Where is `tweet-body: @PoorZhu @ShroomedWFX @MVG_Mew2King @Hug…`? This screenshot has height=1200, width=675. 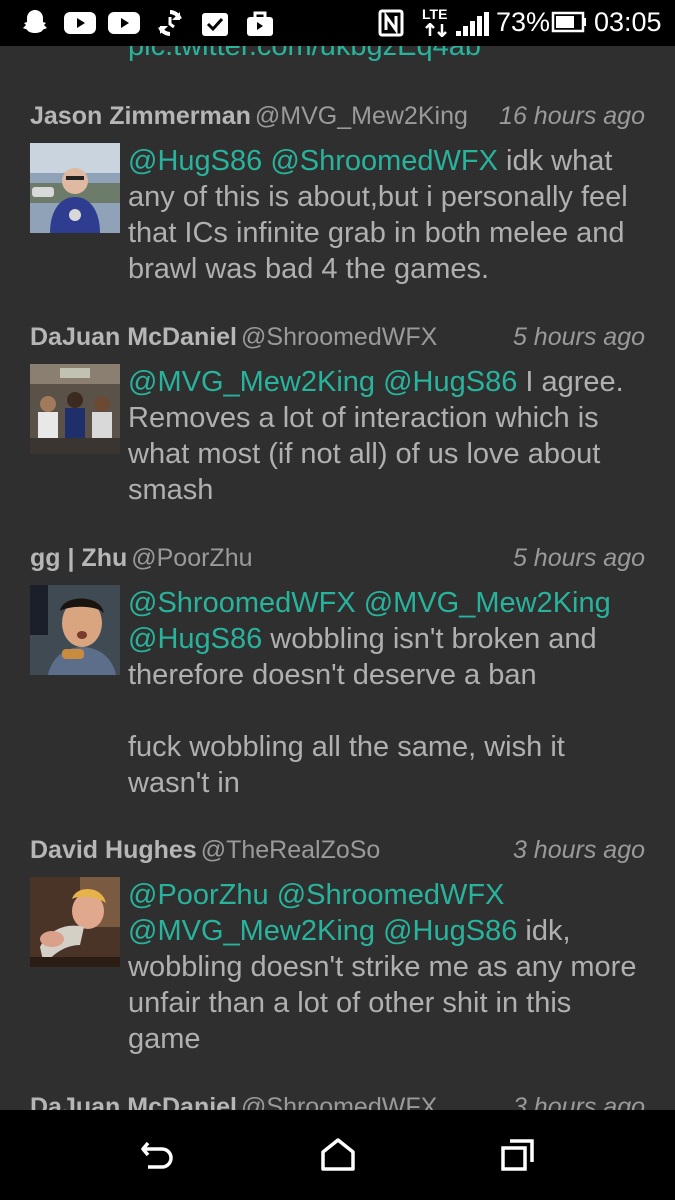 tweet-body: @PoorZhu @ShroomedWFX @MVG_Mew2King @Hug… is located at coordinates (388, 967).